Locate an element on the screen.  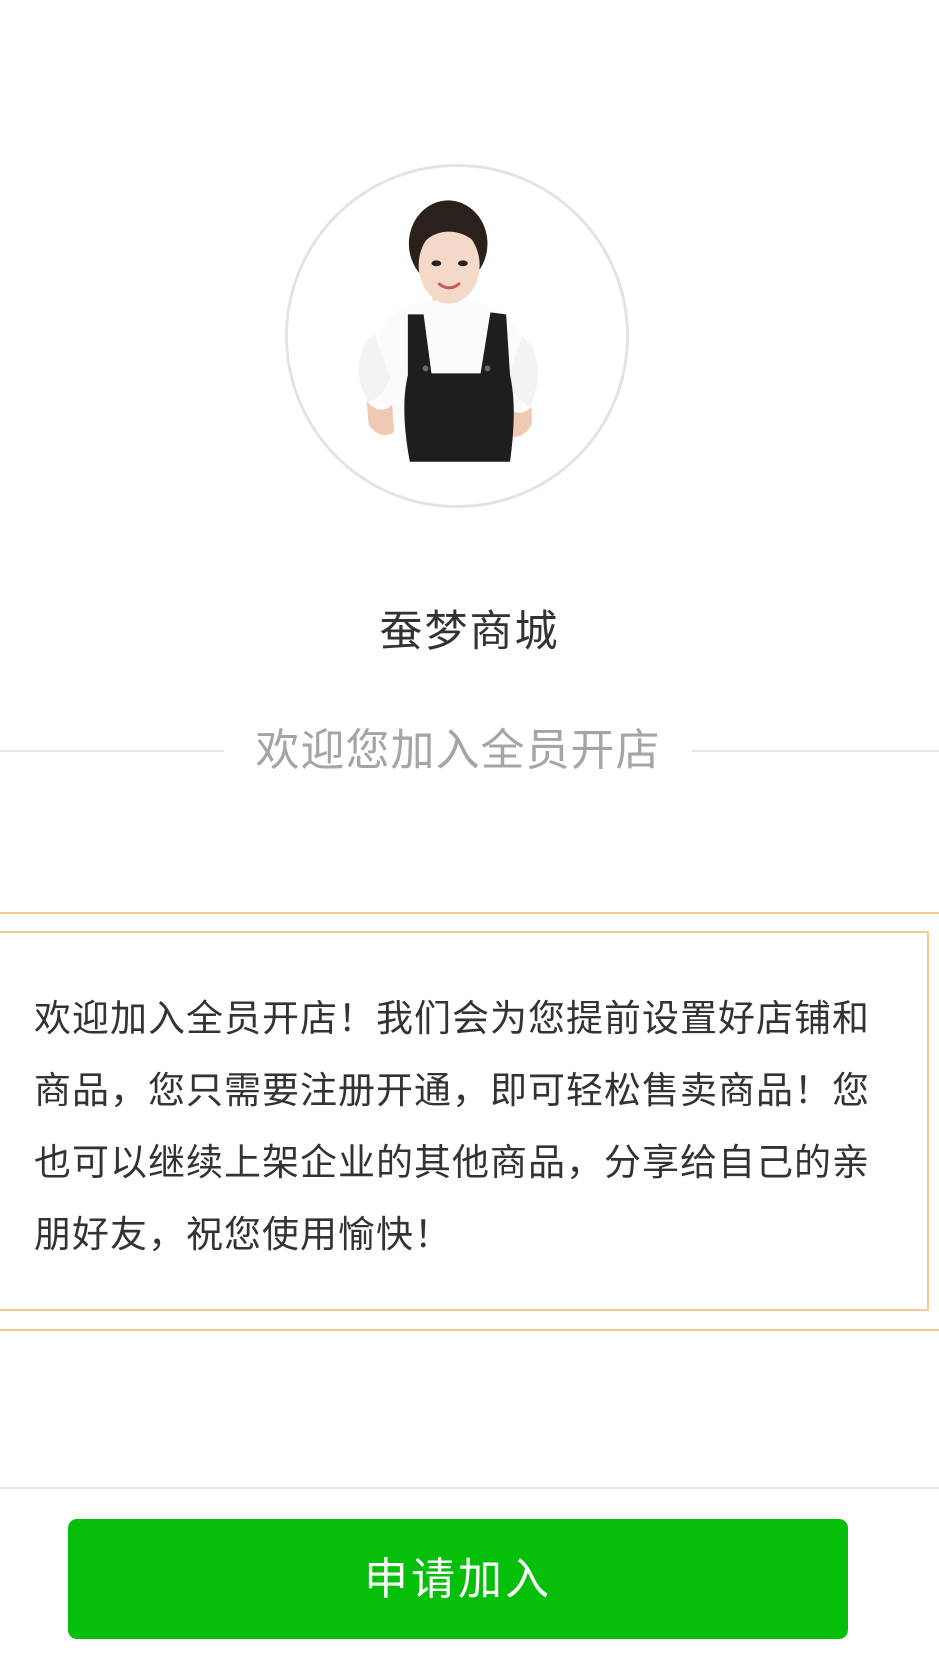
avatar-image is located at coordinates (457, 336).